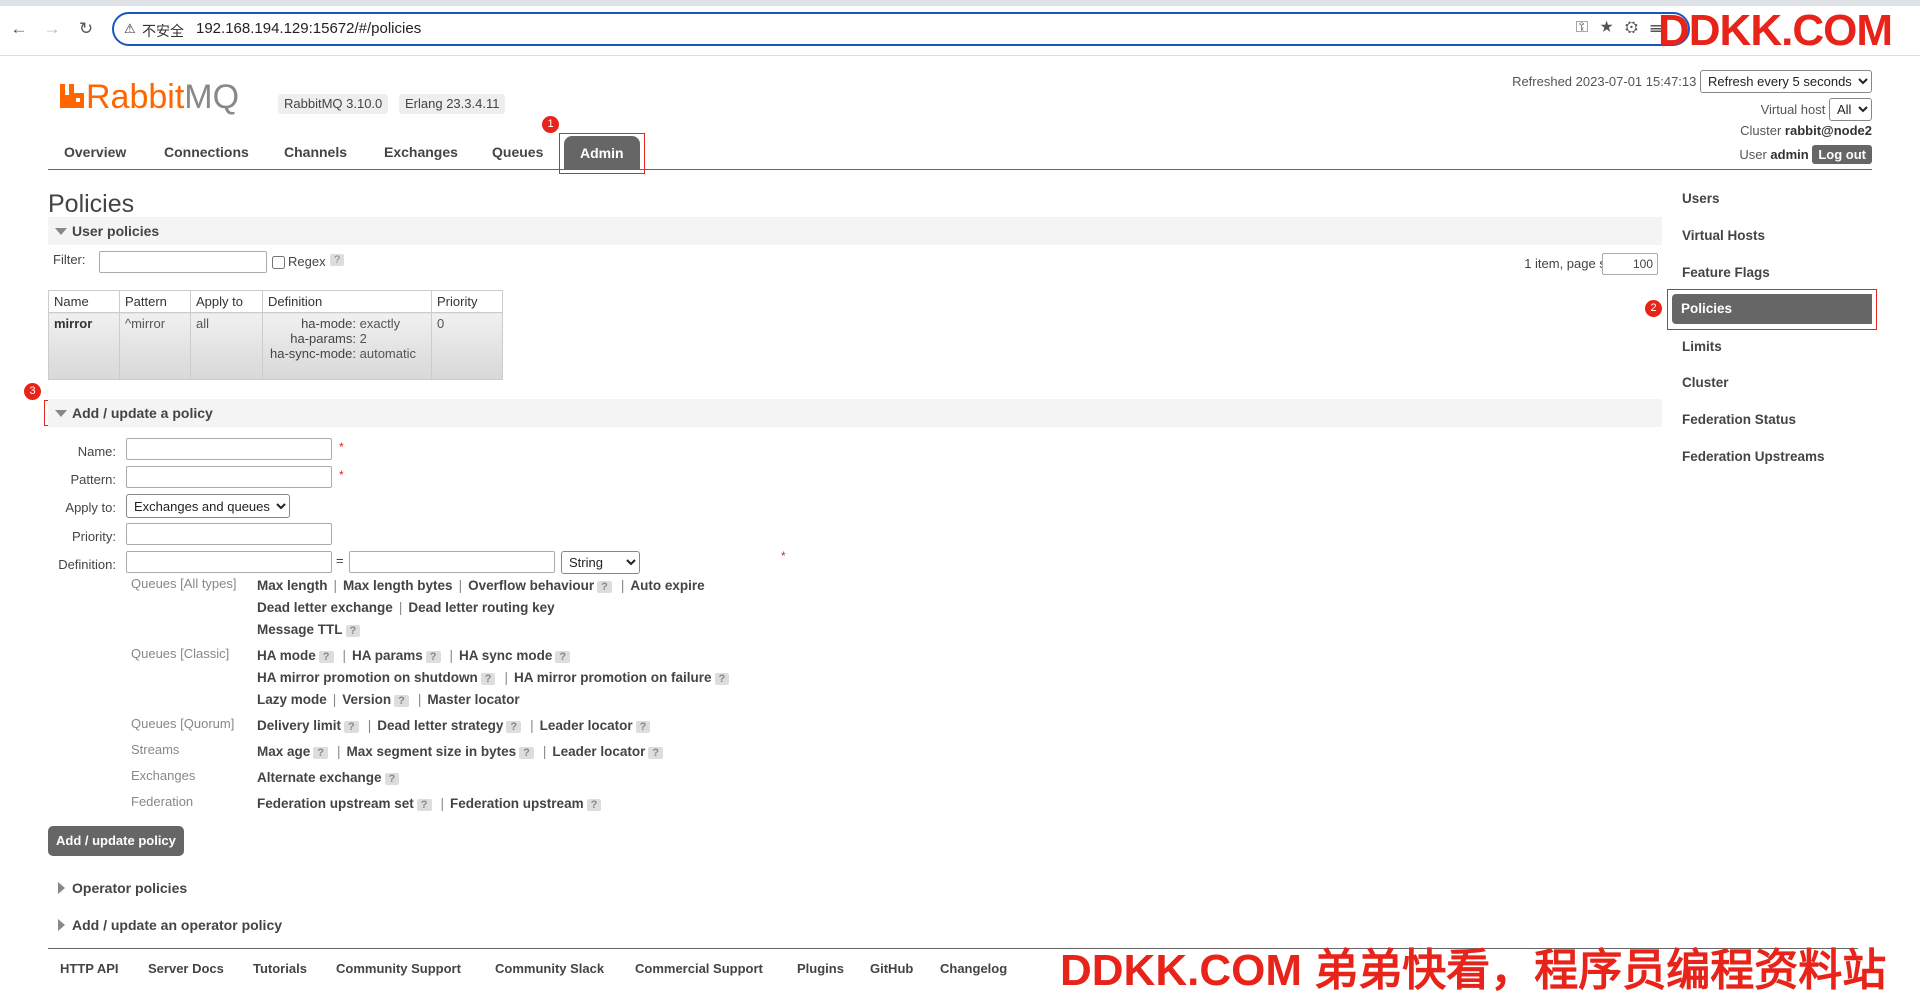  Describe the element at coordinates (531, 585) in the screenshot. I see `key-overflow-behaviour: Overflow behaviour` at that location.